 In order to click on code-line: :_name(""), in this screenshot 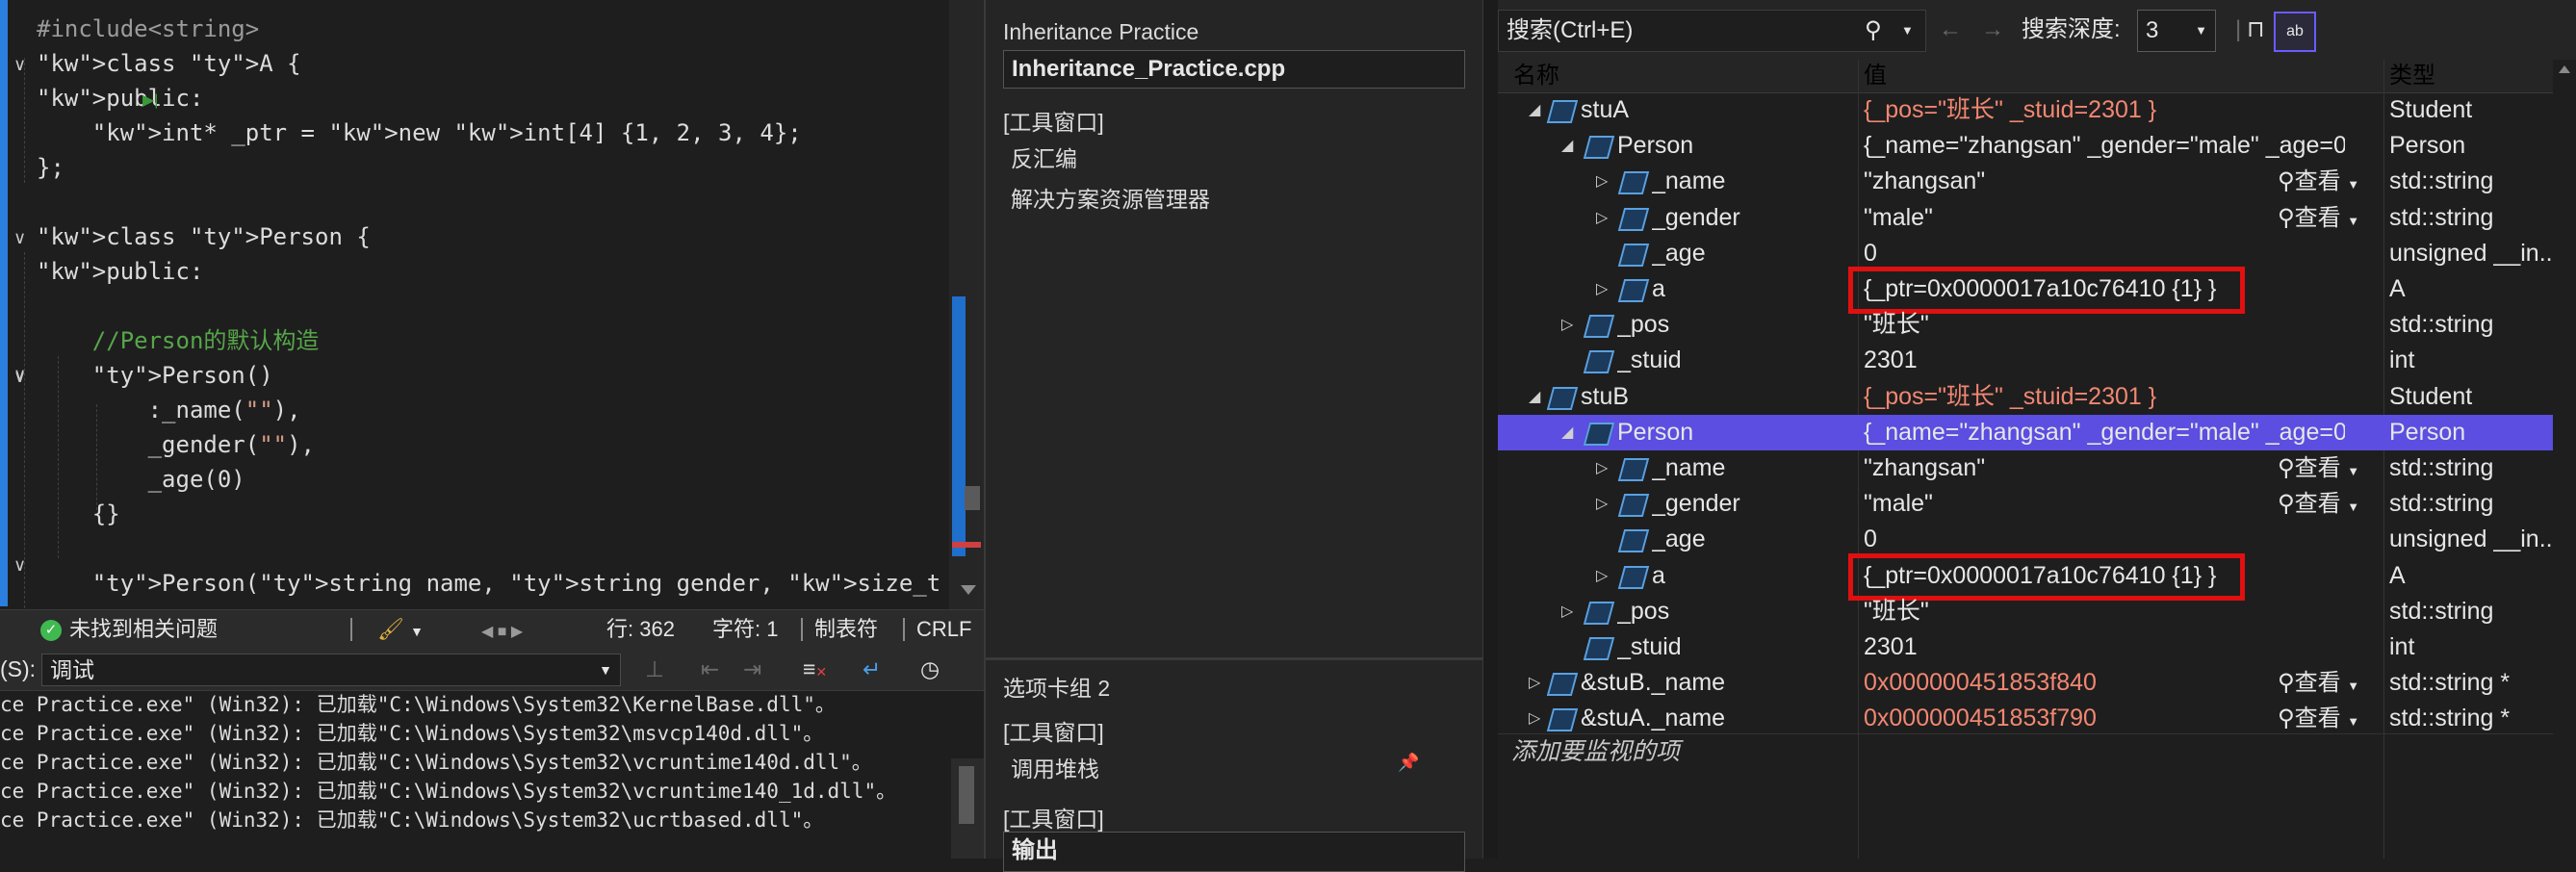, I will do `click(169, 410)`.